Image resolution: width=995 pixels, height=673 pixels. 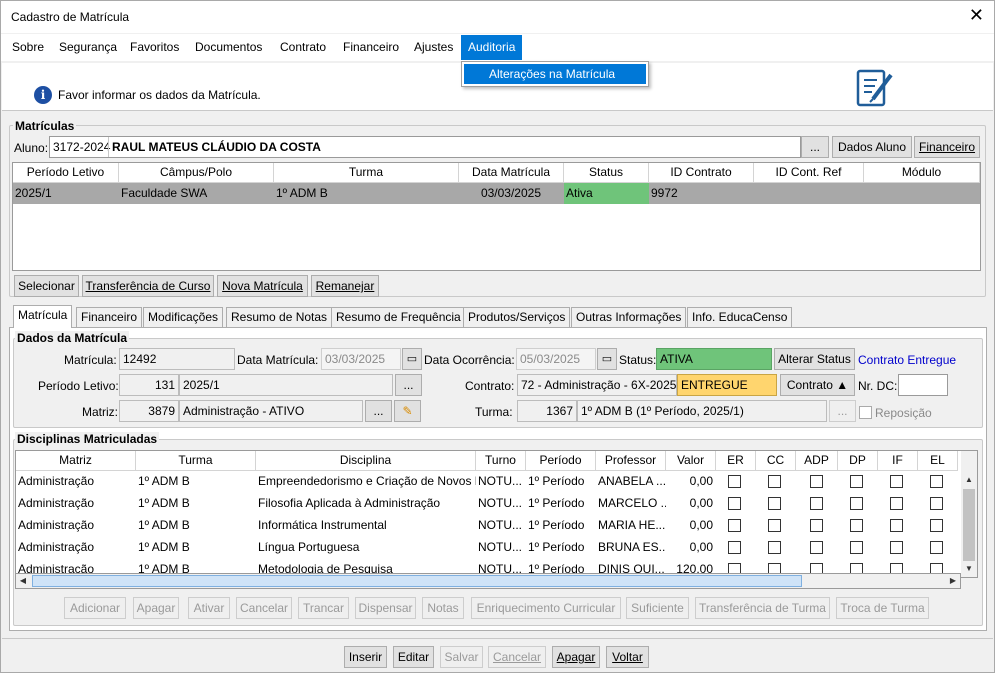 I want to click on dispensar-button: Dispensar, so click(x=385, y=608).